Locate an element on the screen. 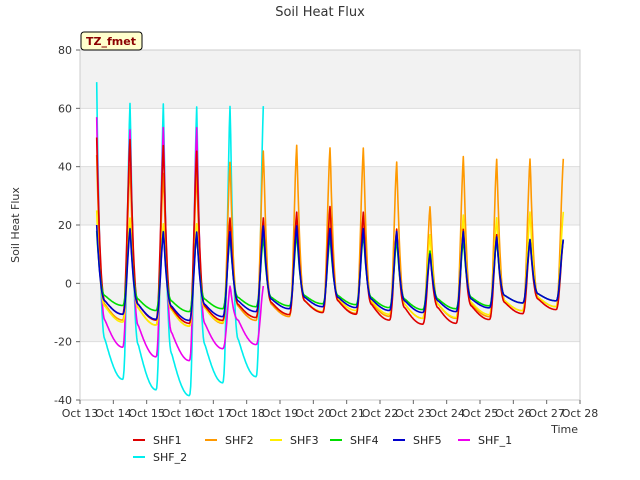 This screenshot has height=480, width=640. legend-label: SHF2 is located at coordinates (239, 440).